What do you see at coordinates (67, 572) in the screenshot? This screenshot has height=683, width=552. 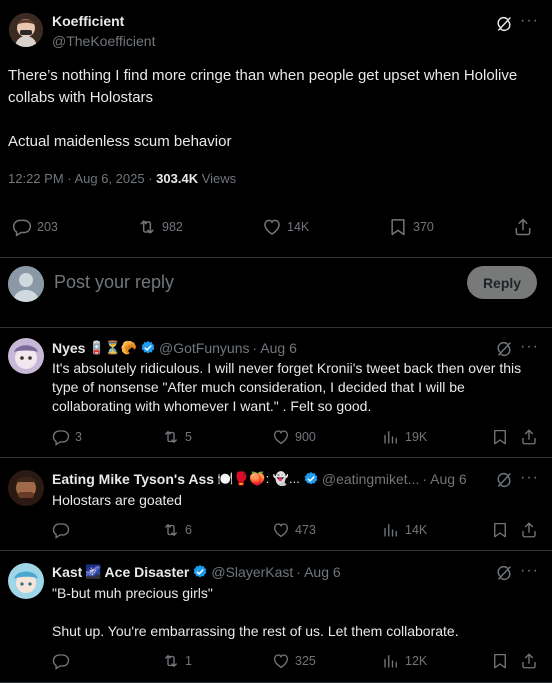 I see `reply-author-name: Kast` at bounding box center [67, 572].